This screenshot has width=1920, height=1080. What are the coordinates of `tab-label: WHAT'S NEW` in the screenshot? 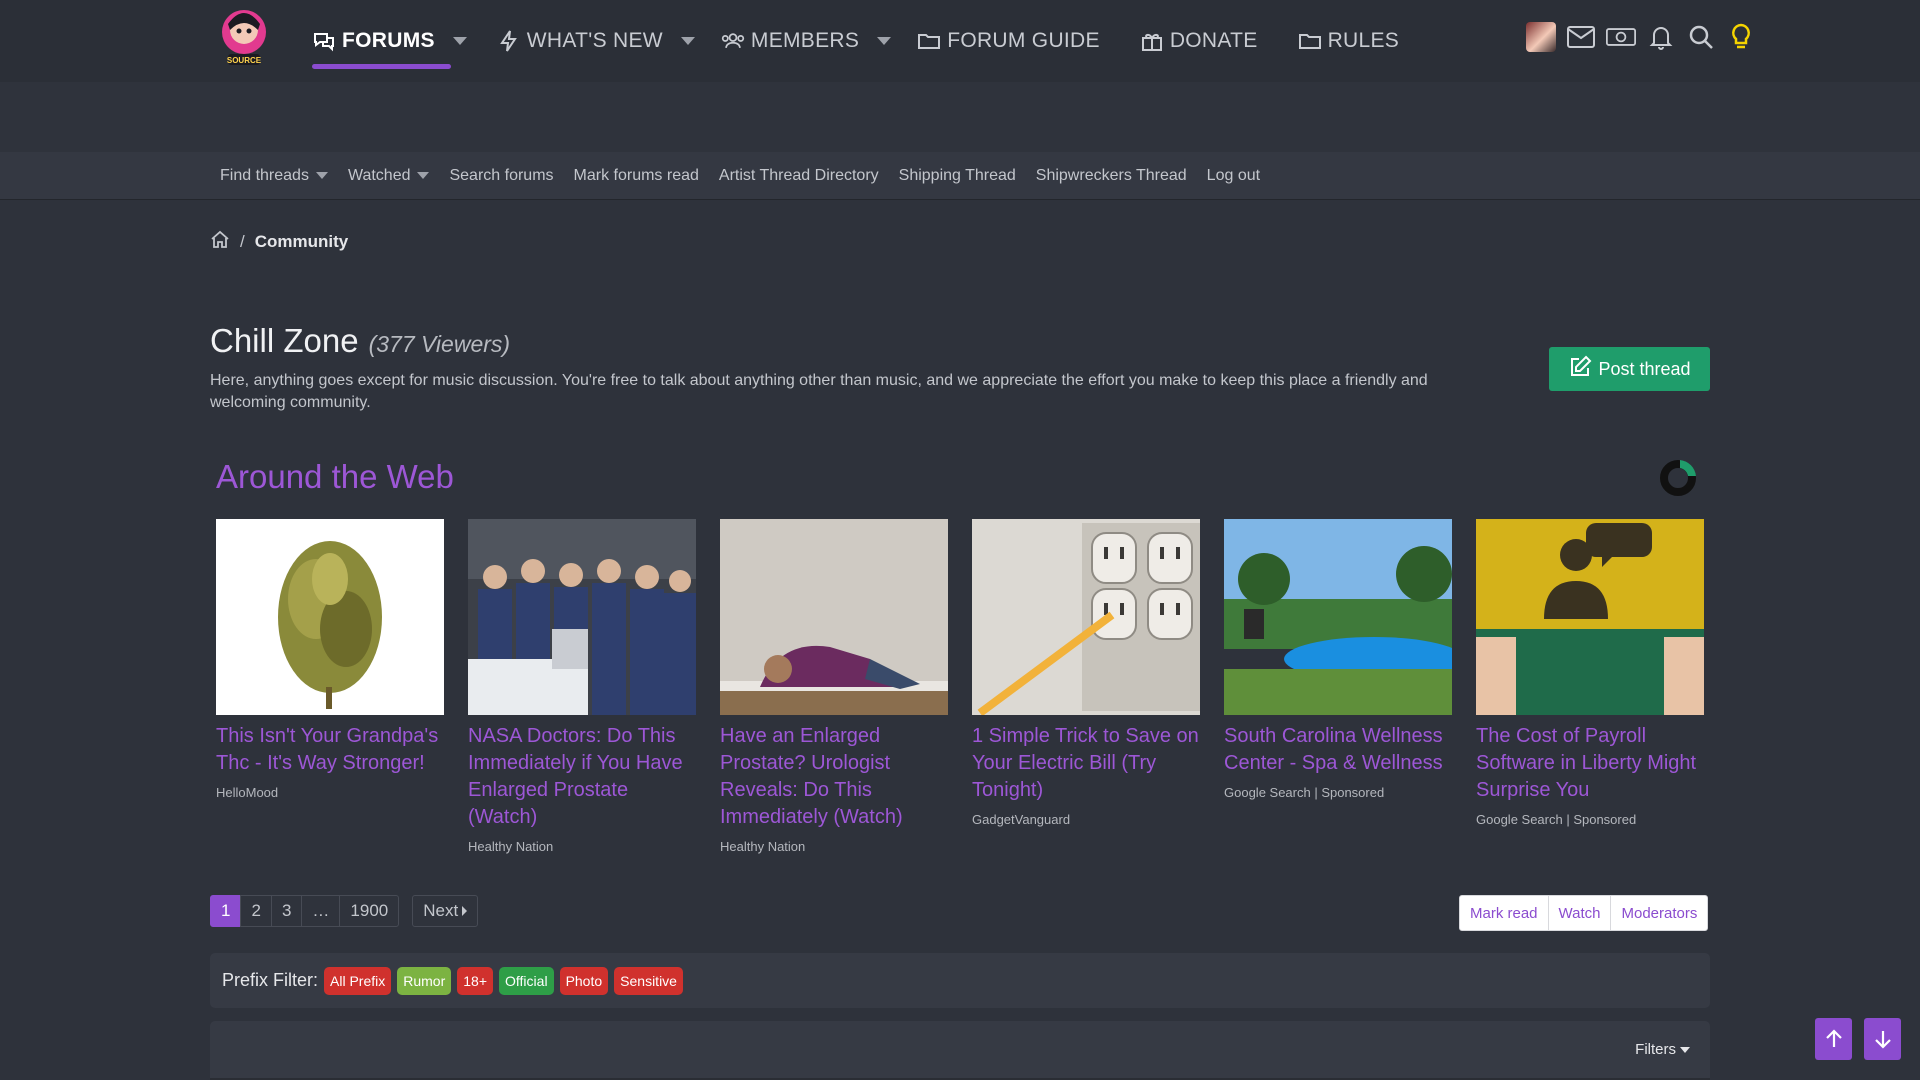 It's located at (594, 40).